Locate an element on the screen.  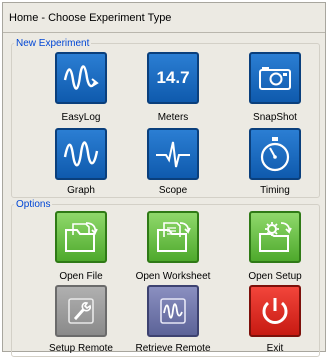
options-legend: Options is located at coordinates (33, 204).